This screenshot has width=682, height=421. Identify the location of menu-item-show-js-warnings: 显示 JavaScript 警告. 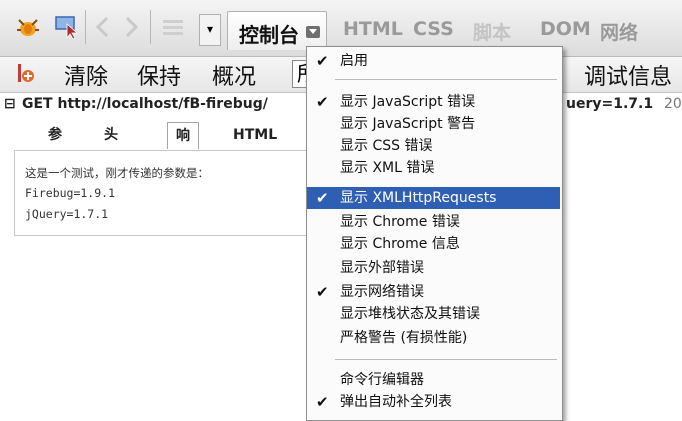
(433, 124).